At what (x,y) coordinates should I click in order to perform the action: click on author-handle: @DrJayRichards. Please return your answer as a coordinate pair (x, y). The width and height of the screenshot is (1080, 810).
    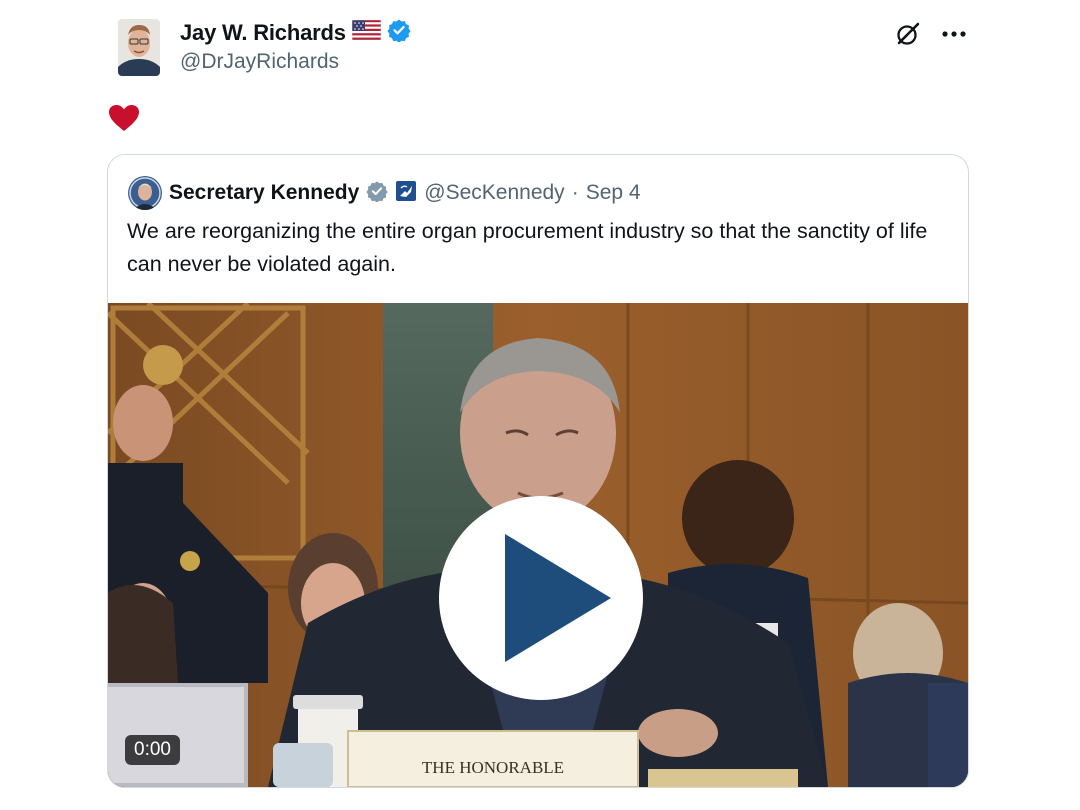
    Looking at the image, I should click on (259, 62).